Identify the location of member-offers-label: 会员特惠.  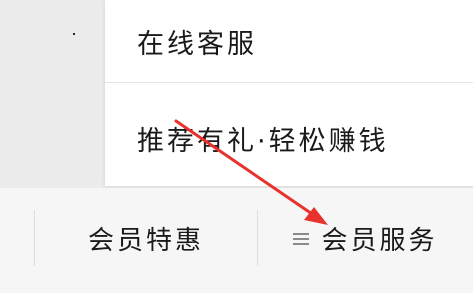
(145, 240).